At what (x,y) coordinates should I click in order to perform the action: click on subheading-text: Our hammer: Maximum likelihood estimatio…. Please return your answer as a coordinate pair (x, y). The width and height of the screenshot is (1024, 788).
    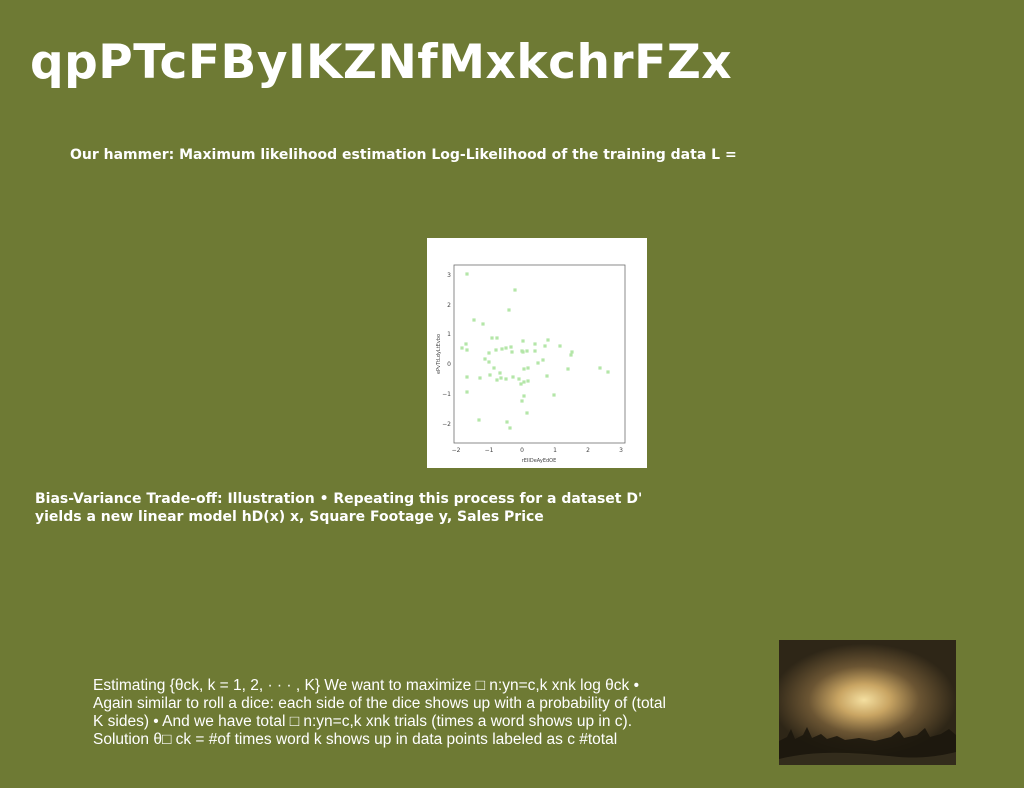
    Looking at the image, I should click on (403, 155).